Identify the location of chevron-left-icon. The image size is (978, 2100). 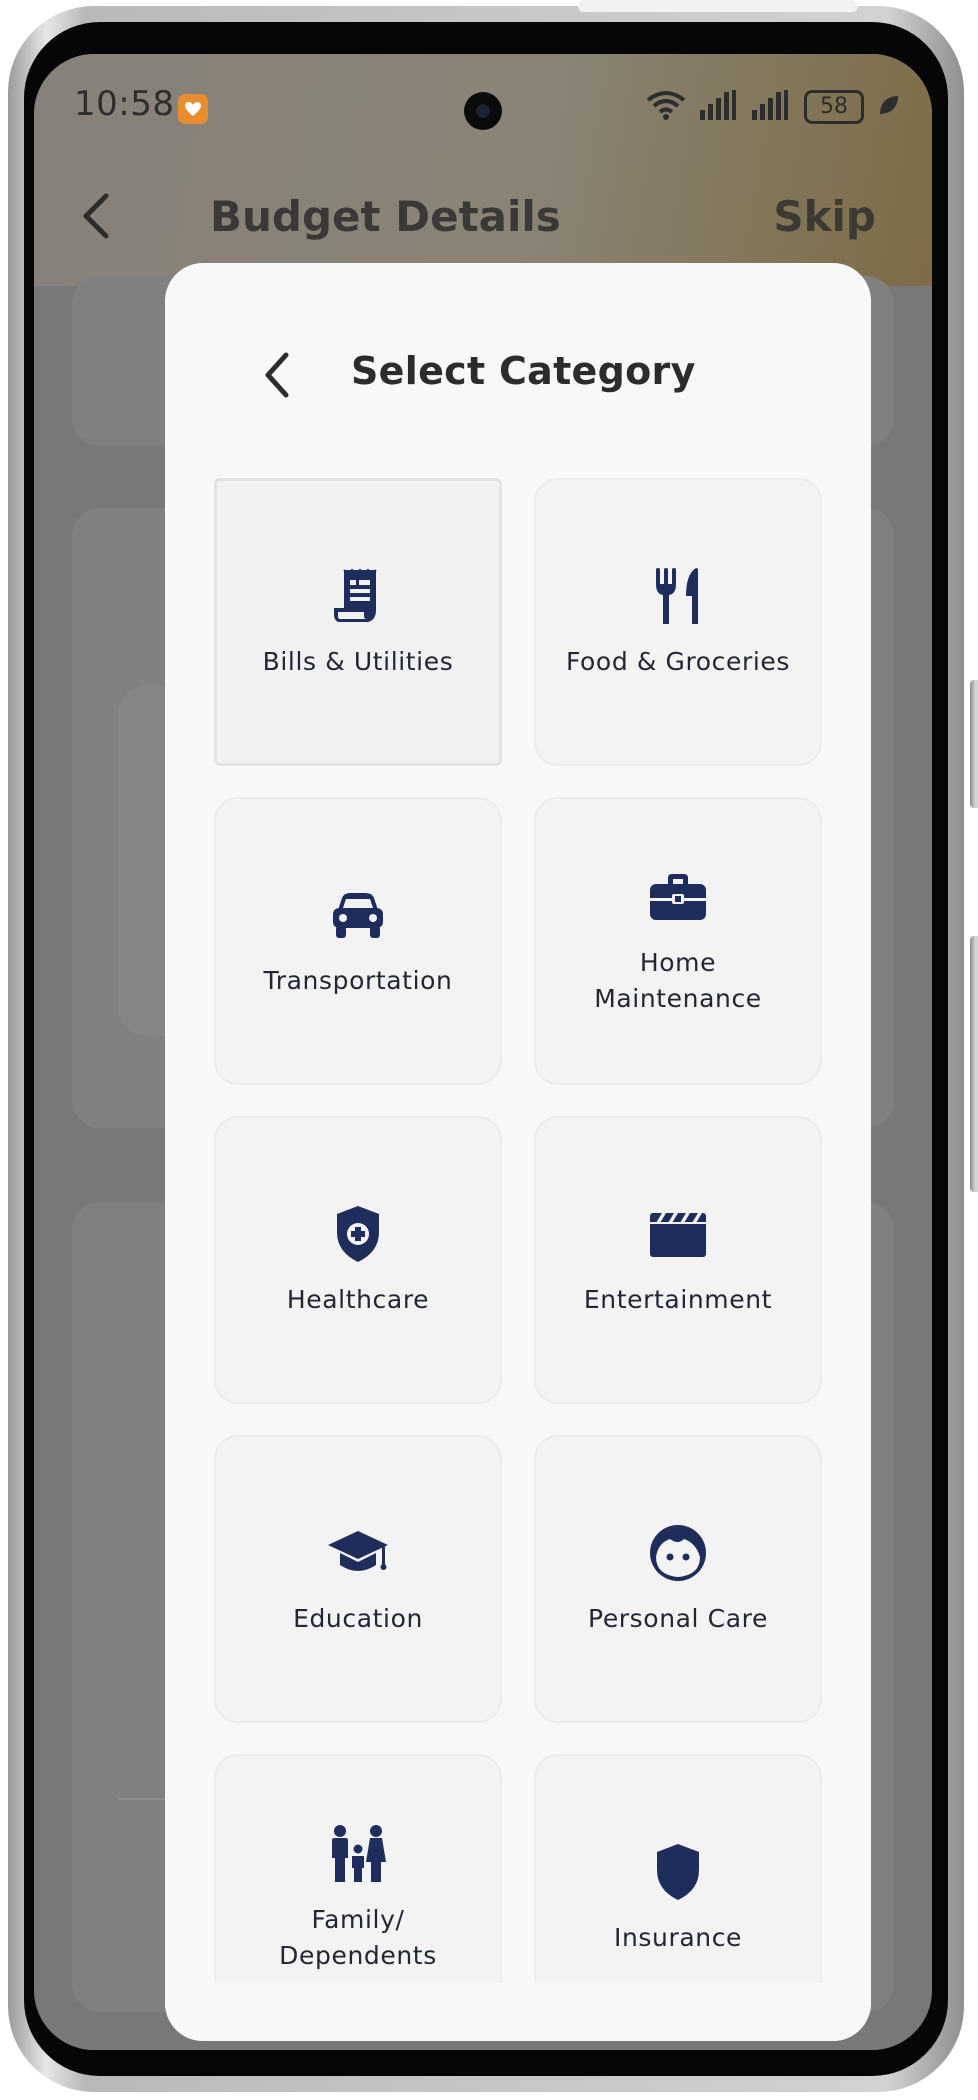
(277, 375).